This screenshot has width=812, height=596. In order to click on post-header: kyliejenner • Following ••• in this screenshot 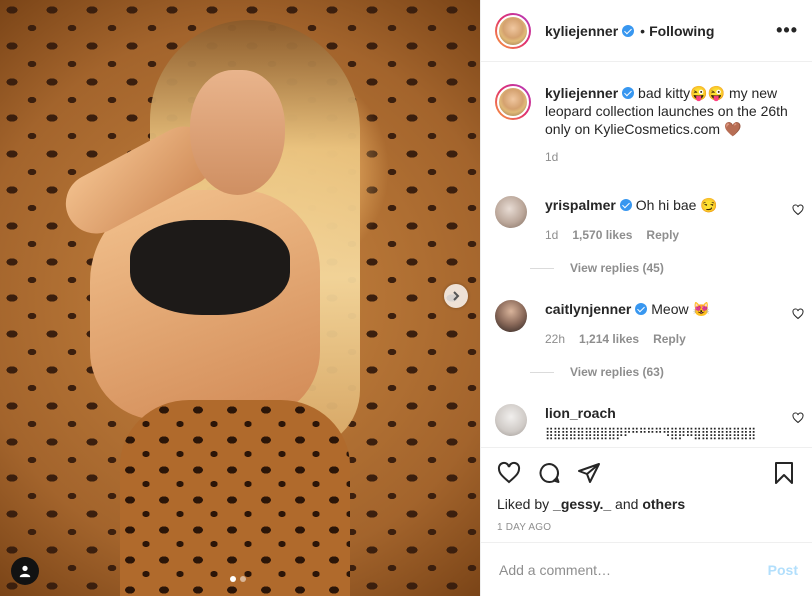, I will do `click(646, 31)`.